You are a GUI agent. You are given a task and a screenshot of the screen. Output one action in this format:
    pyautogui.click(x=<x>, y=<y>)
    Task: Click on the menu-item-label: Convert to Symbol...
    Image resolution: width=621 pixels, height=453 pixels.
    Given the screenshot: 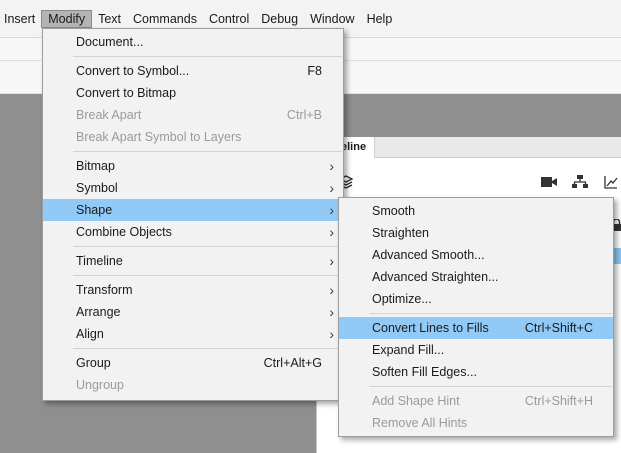 What is the action you would take?
    pyautogui.click(x=133, y=71)
    